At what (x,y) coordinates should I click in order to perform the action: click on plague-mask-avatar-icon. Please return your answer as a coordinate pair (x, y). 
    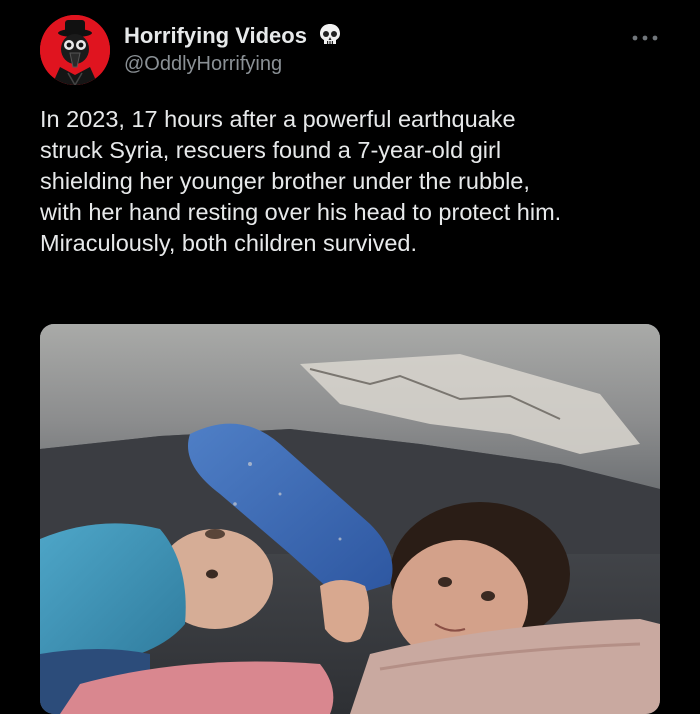
    Looking at the image, I should click on (75, 50).